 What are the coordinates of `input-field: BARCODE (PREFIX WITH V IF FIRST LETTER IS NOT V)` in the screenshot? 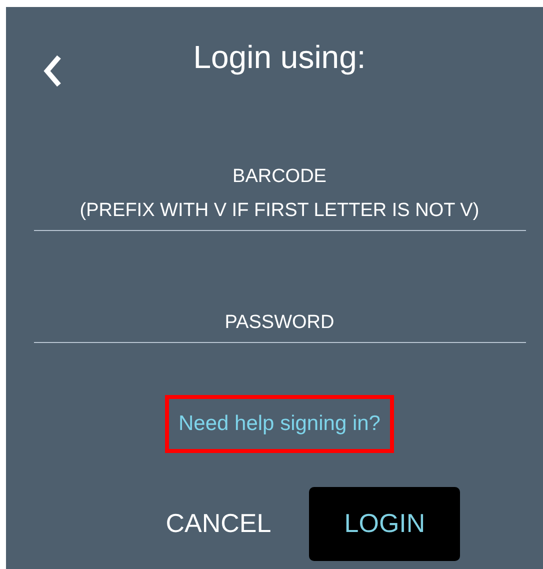 It's located at (280, 195).